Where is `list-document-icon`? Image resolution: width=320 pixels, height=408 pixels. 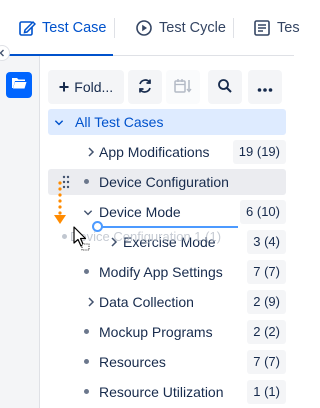
list-document-icon is located at coordinates (262, 28).